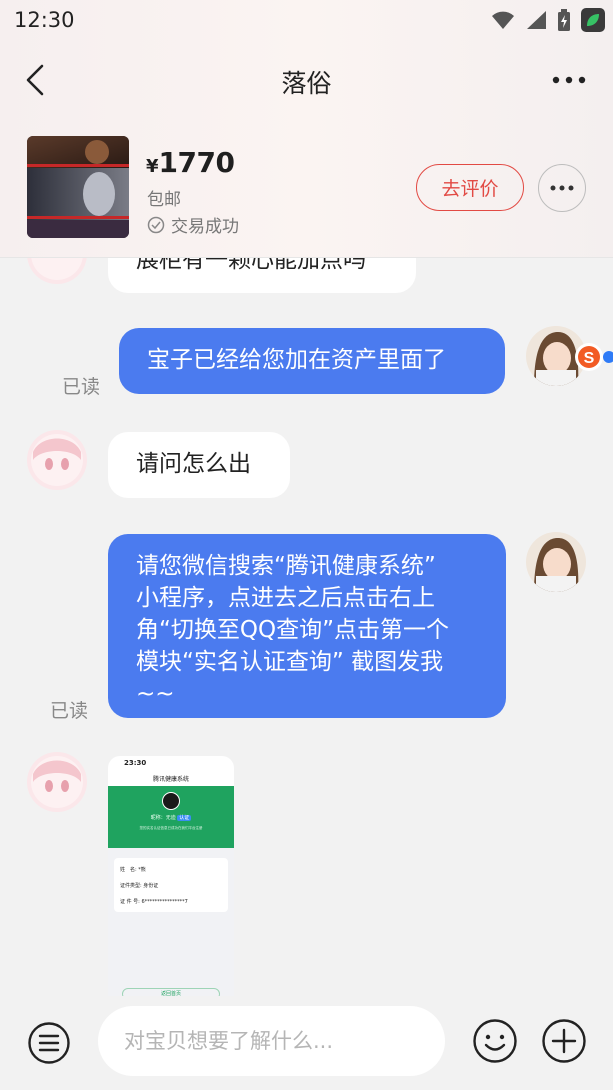 The image size is (613, 1090). I want to click on chat-message-left: 展柜有一颗心能加点吗, so click(262, 275).